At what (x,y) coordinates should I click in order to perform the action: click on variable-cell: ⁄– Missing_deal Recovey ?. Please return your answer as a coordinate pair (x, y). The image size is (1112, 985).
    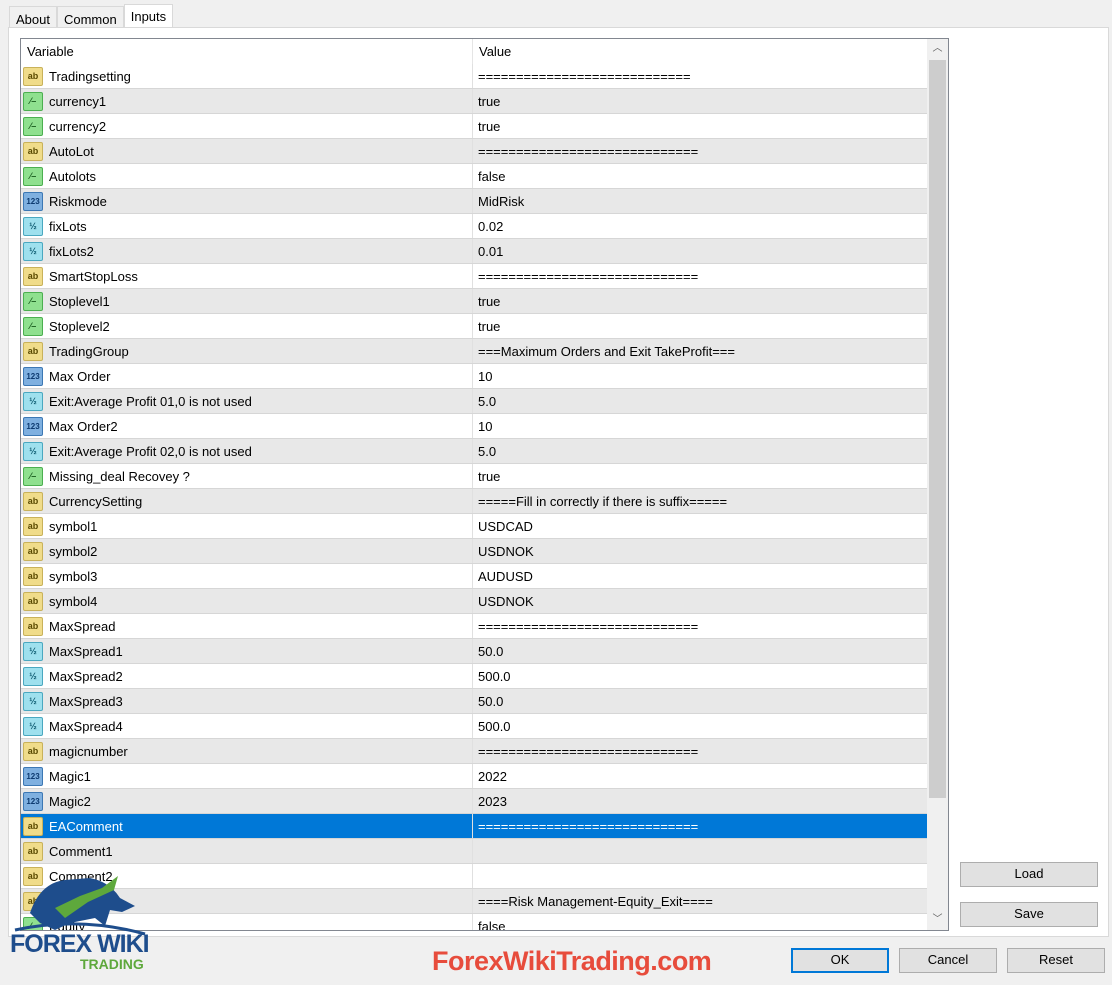
    Looking at the image, I should click on (247, 476).